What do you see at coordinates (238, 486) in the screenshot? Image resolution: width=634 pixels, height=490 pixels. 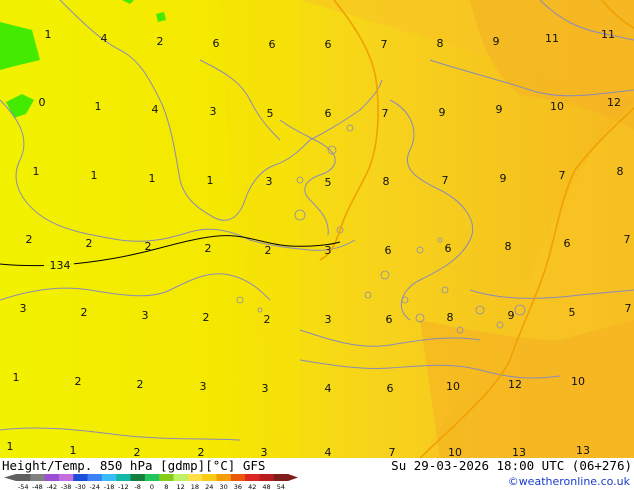 I see `scale-tick-label: 36` at bounding box center [238, 486].